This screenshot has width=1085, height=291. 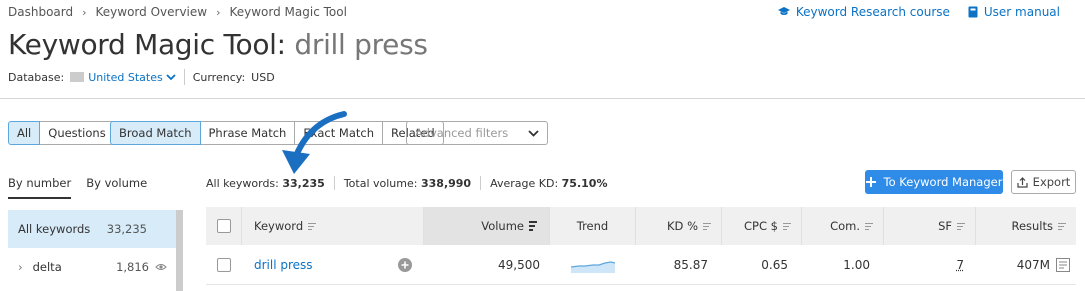 What do you see at coordinates (1022, 182) in the screenshot?
I see `export-icon` at bounding box center [1022, 182].